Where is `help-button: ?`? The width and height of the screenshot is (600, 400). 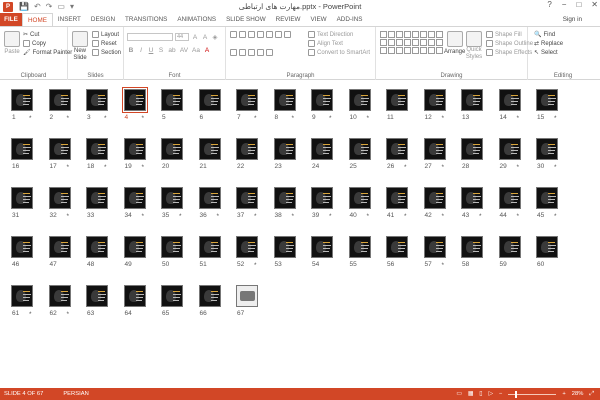
help-button: ? is located at coordinates (549, 4).